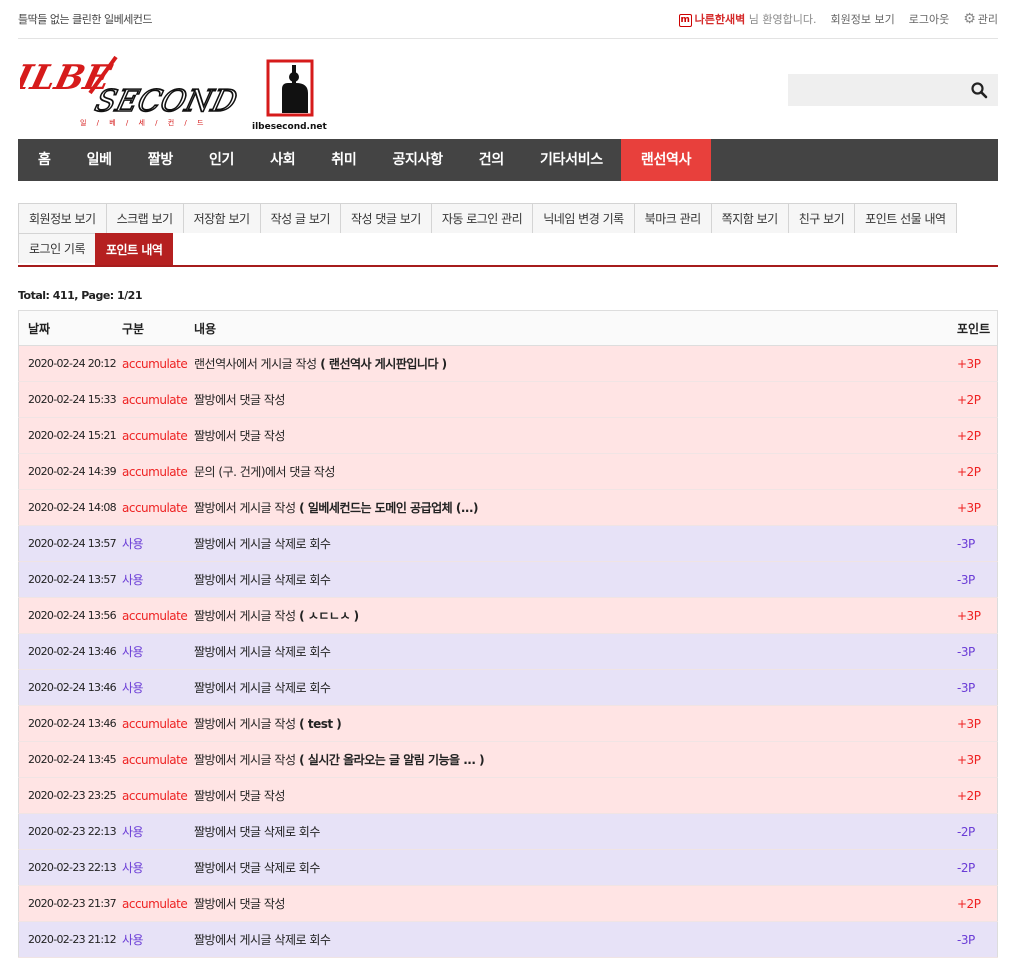 The image size is (1020, 958). I want to click on nav-hobby: 취미, so click(343, 160).